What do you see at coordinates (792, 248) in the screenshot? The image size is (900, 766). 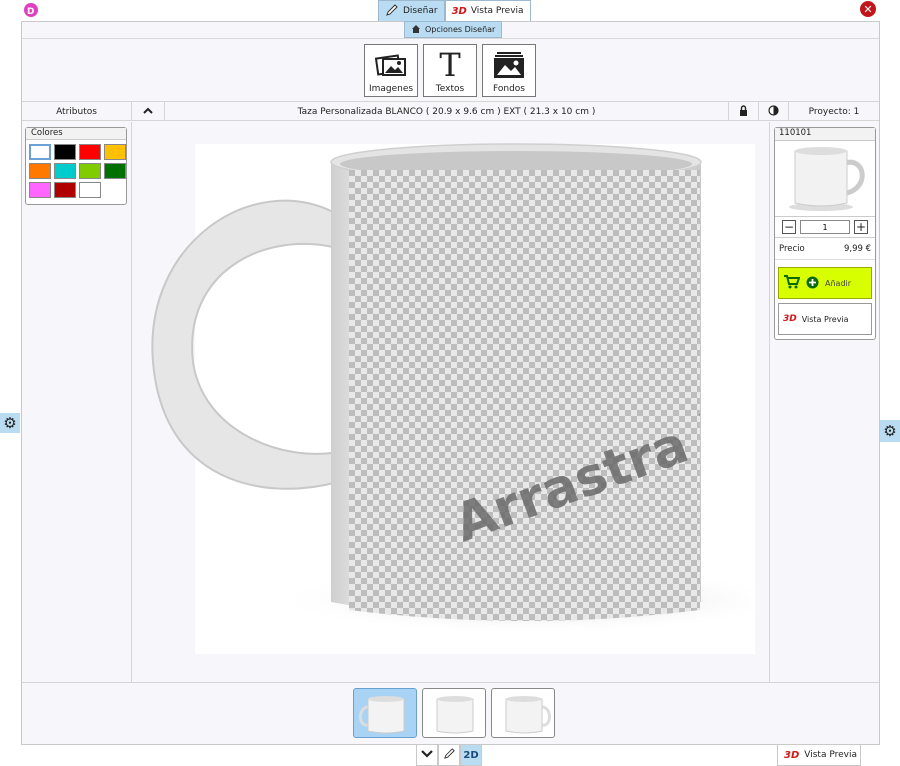 I see `price-label: Precio` at bounding box center [792, 248].